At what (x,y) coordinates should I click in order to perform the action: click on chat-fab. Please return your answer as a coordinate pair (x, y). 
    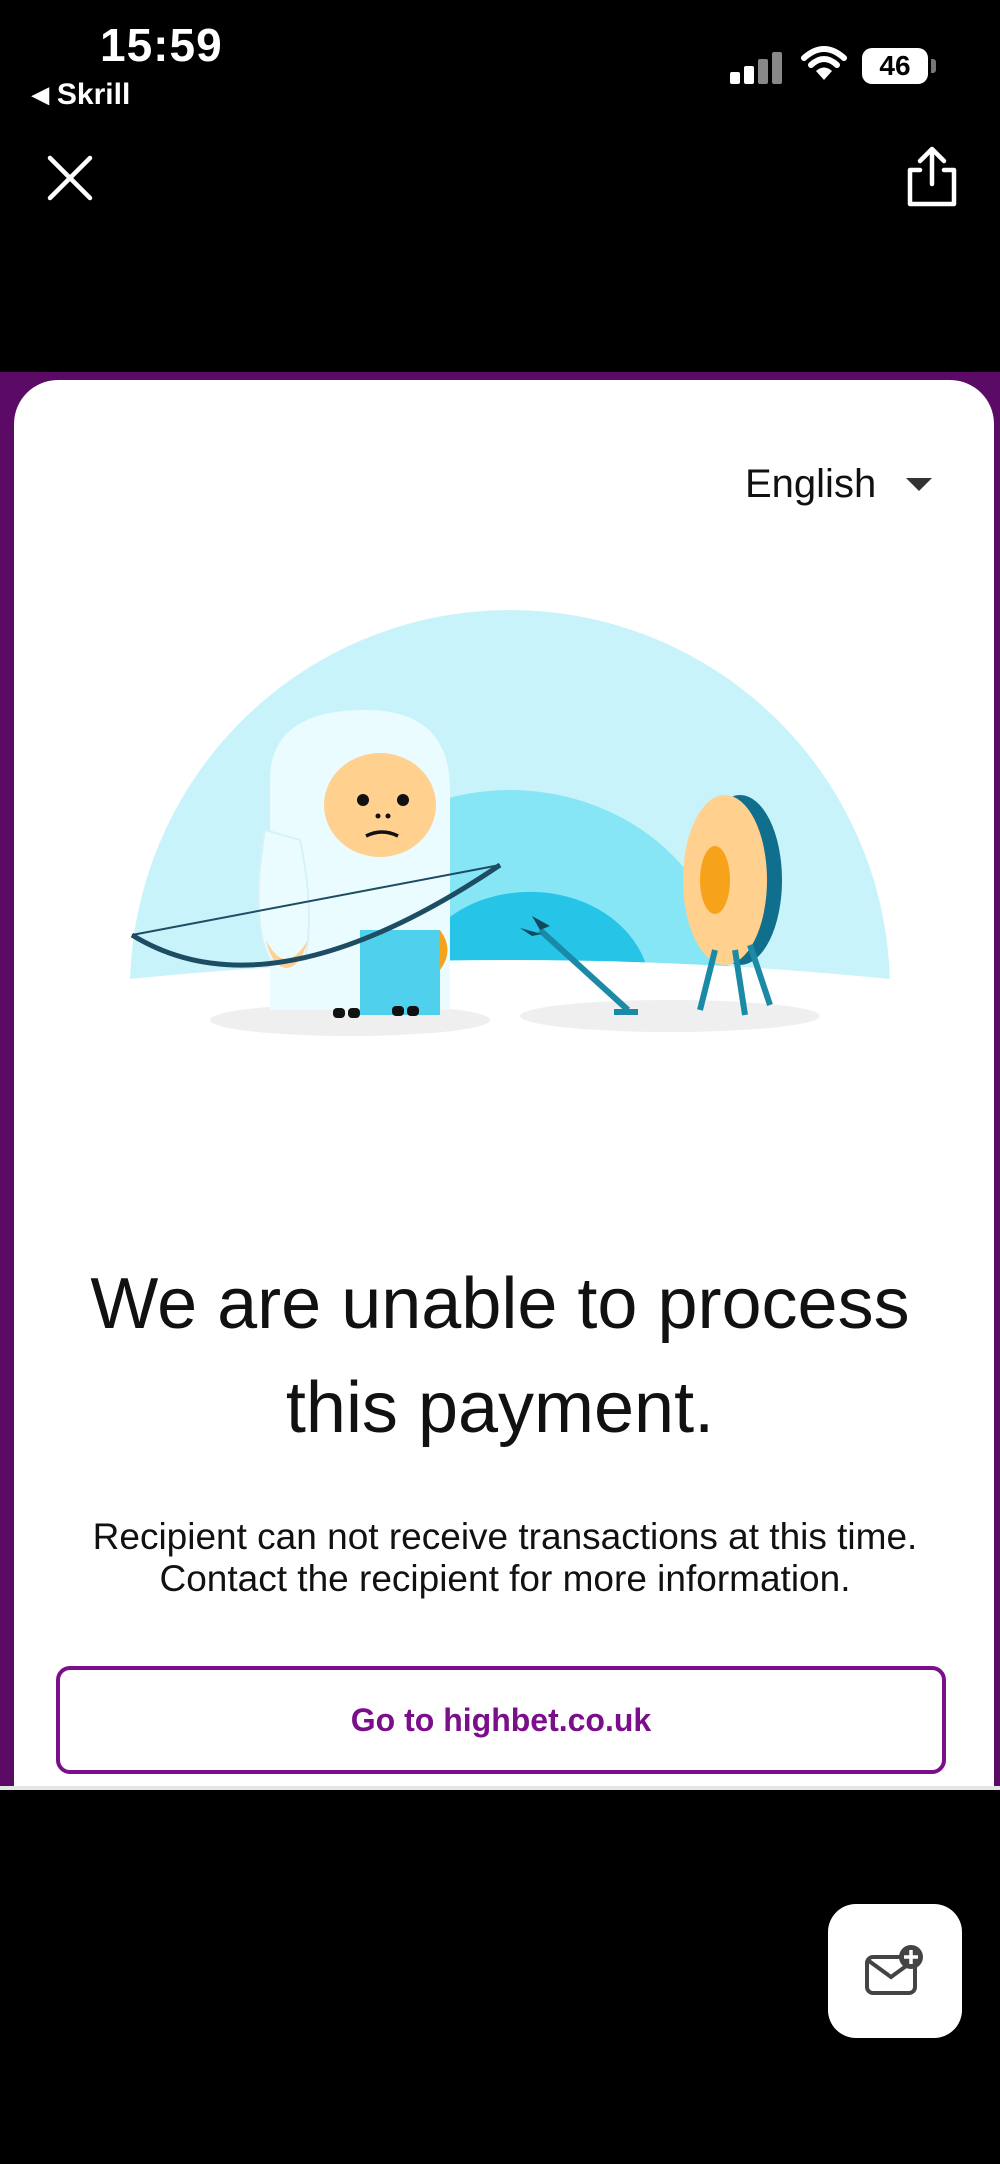
    Looking at the image, I should click on (895, 1971).